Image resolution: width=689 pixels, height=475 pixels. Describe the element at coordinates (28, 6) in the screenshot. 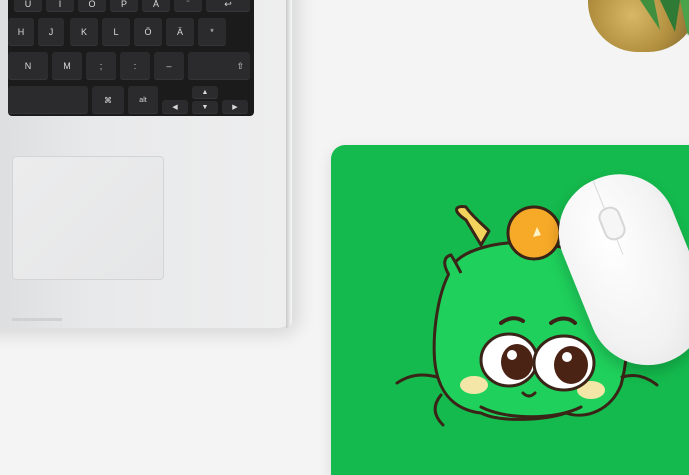

I see `key-u: U` at that location.